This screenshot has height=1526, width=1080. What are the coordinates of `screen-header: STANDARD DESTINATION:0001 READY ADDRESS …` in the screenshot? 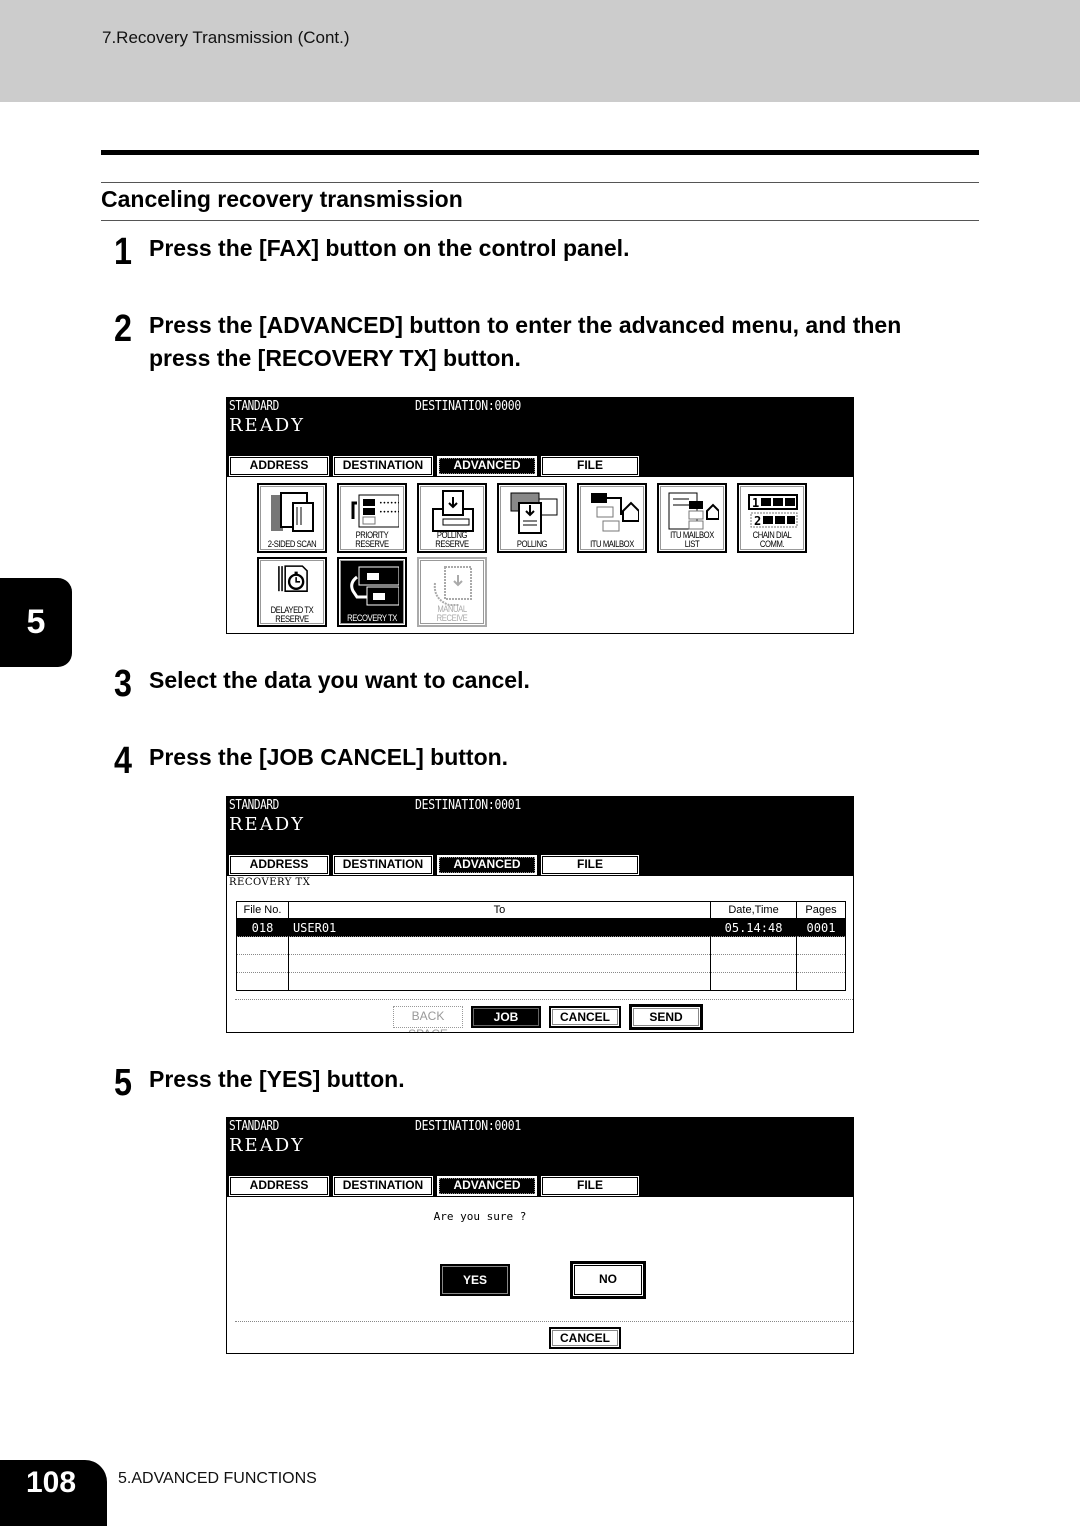 It's located at (540, 836).